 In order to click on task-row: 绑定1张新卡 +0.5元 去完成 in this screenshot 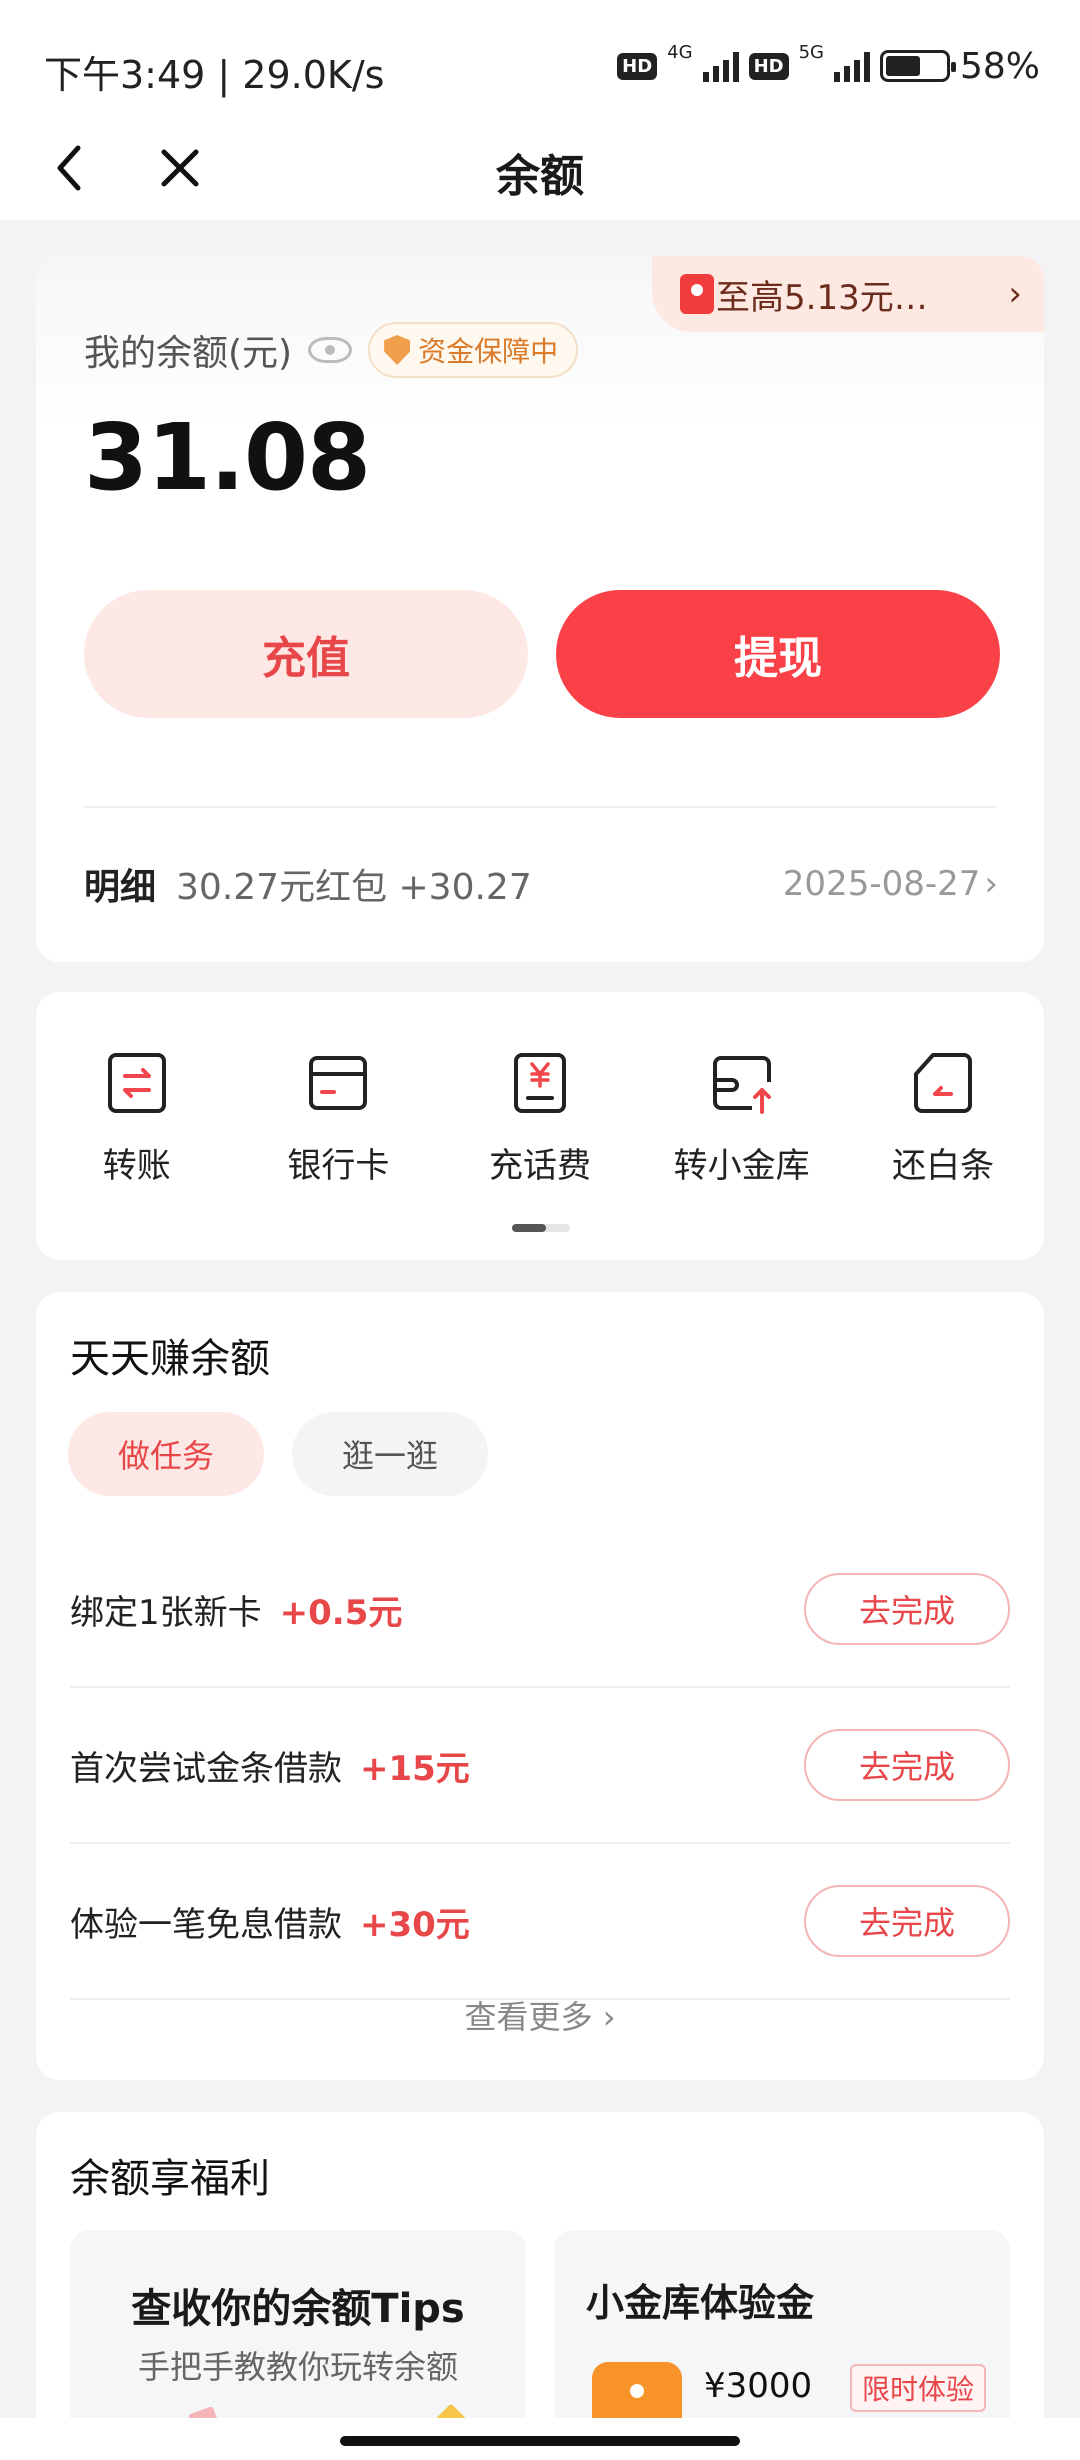, I will do `click(540, 1610)`.